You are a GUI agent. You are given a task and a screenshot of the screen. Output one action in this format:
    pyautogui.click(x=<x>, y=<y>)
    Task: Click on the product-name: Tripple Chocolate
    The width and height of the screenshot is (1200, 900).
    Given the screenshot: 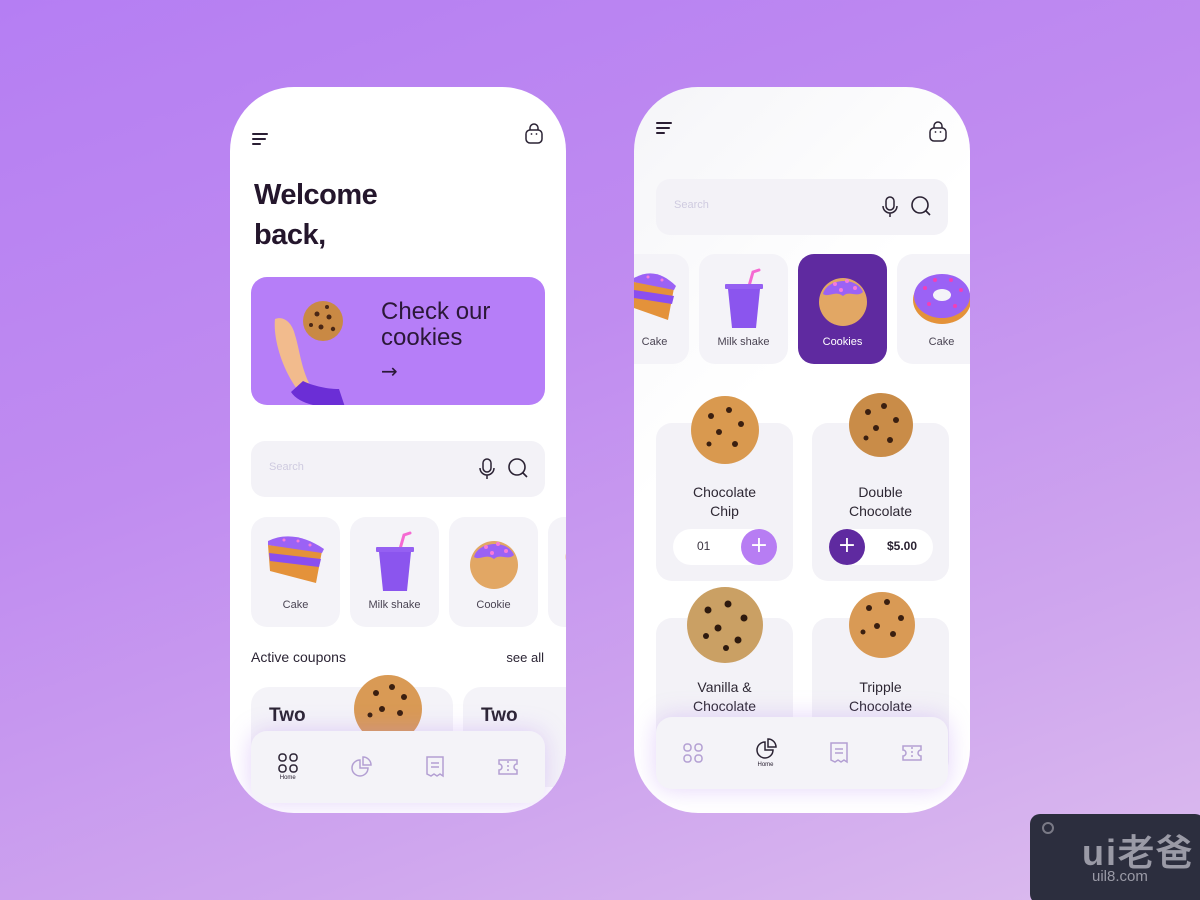 What is the action you would take?
    pyautogui.click(x=880, y=697)
    